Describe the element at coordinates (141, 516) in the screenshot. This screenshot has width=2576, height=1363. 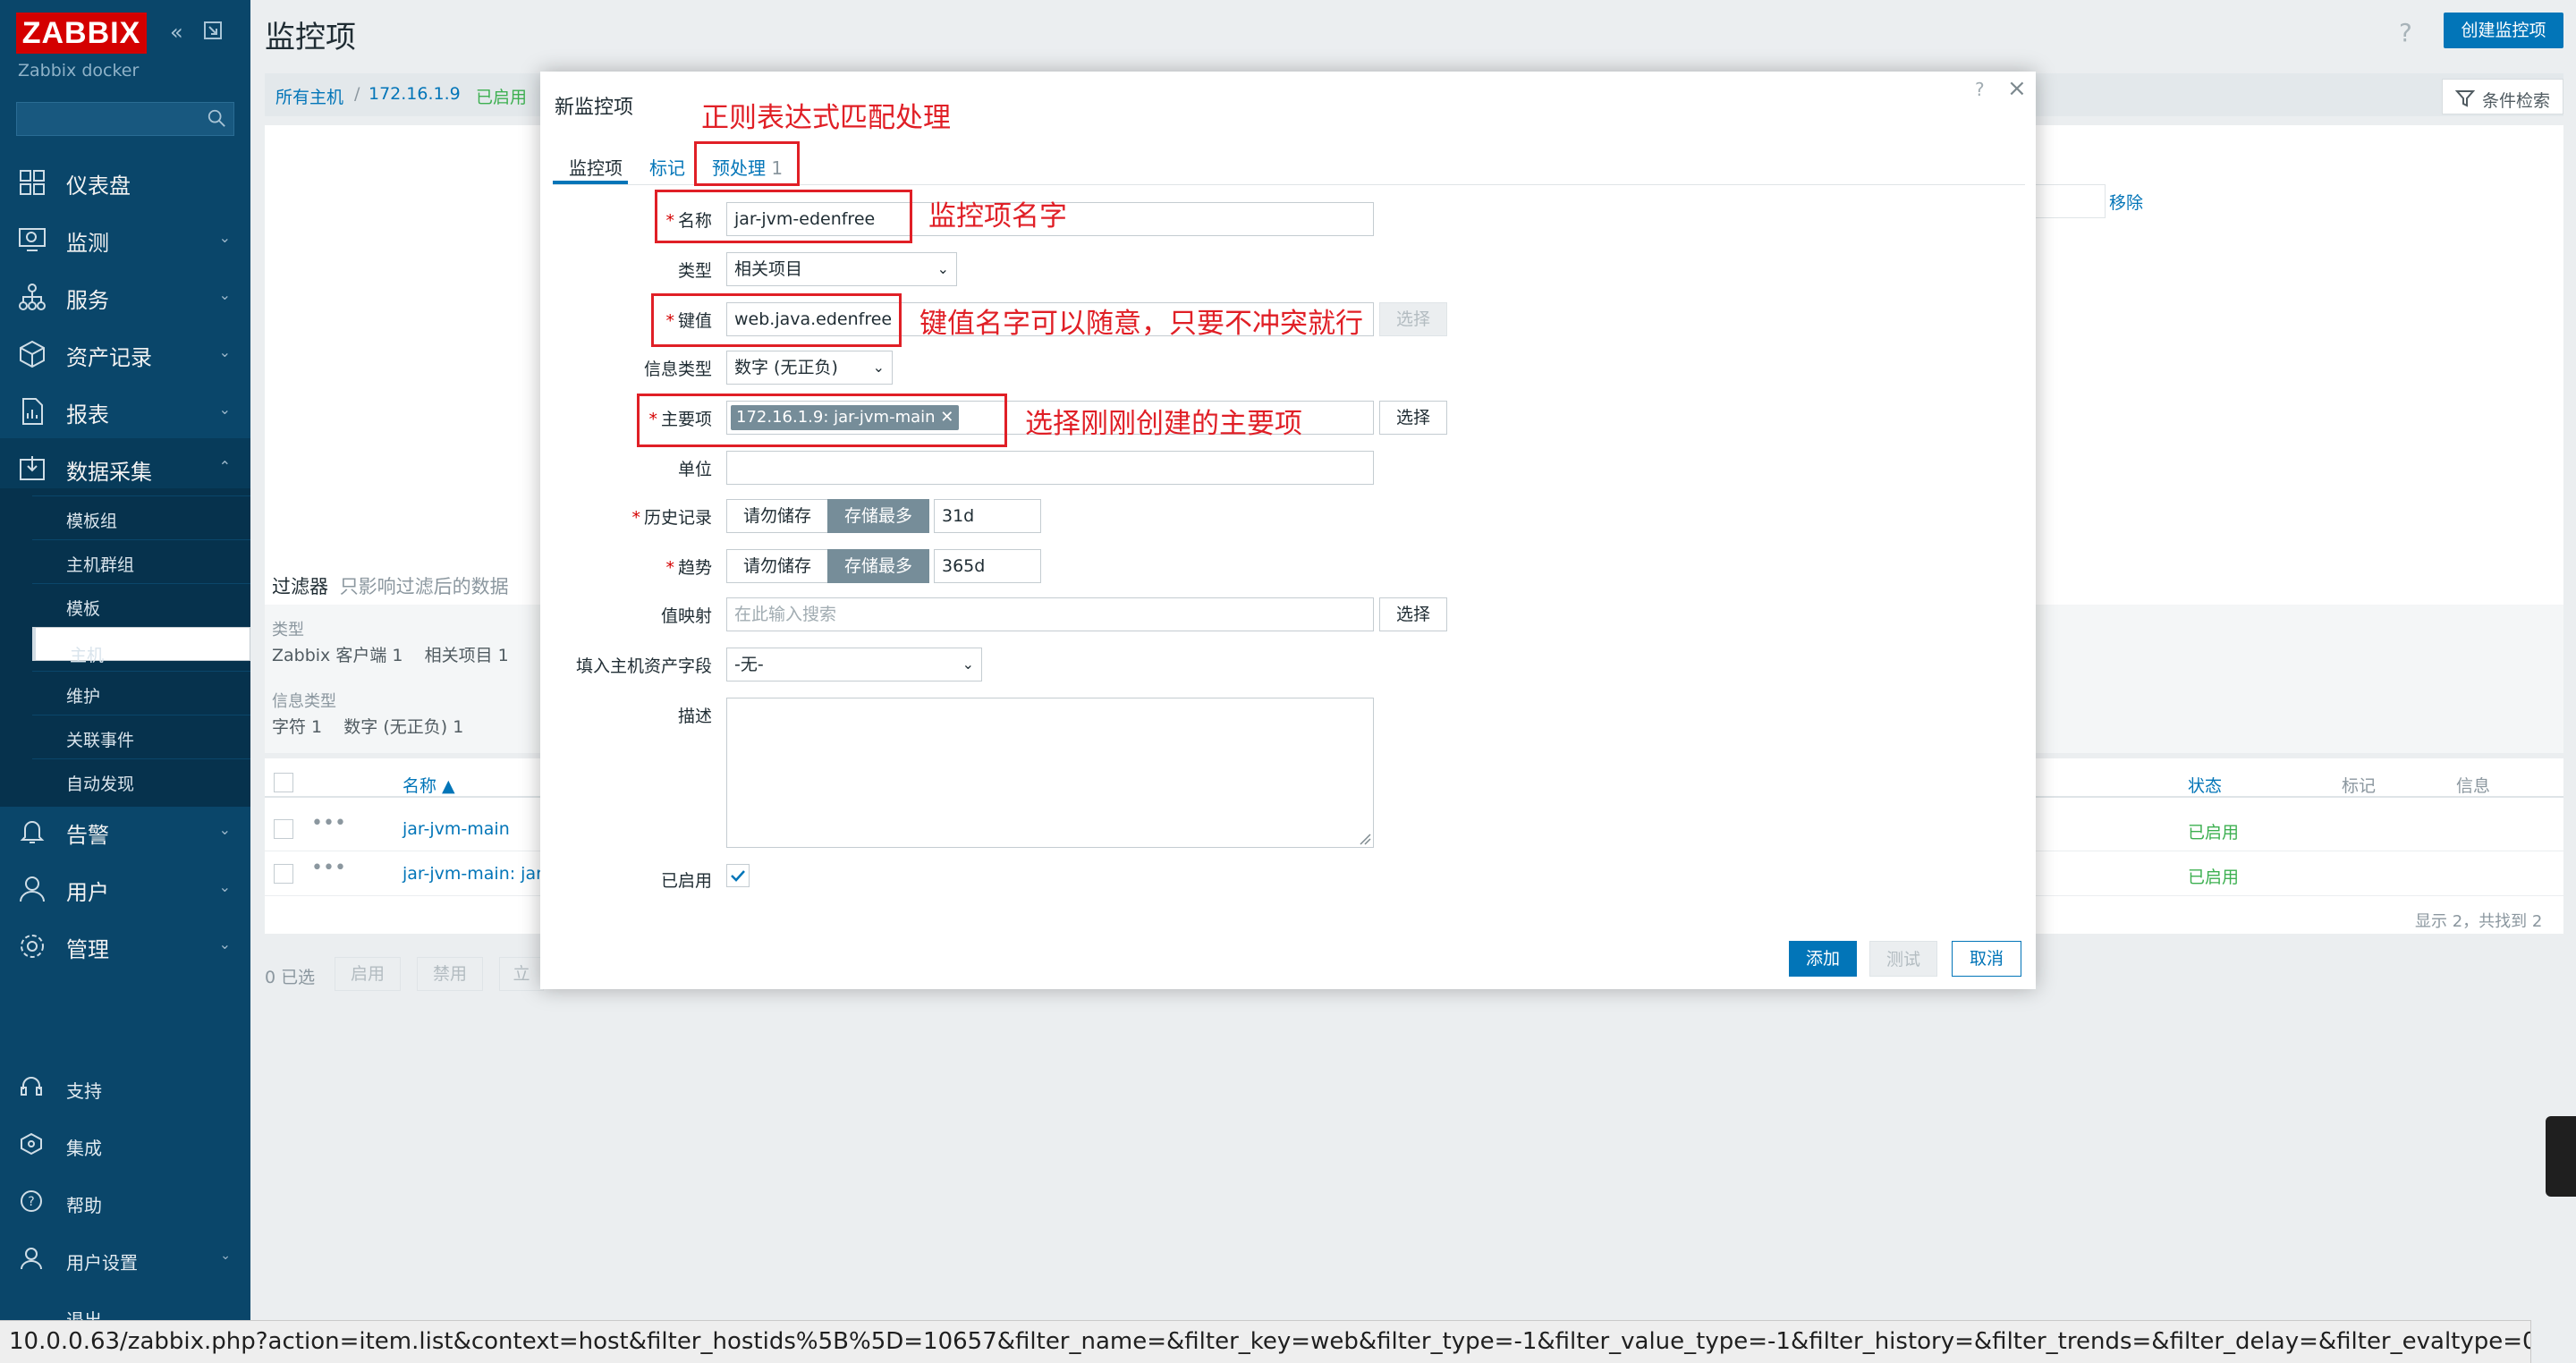
I see `submenu-template-groups: 模板组` at that location.